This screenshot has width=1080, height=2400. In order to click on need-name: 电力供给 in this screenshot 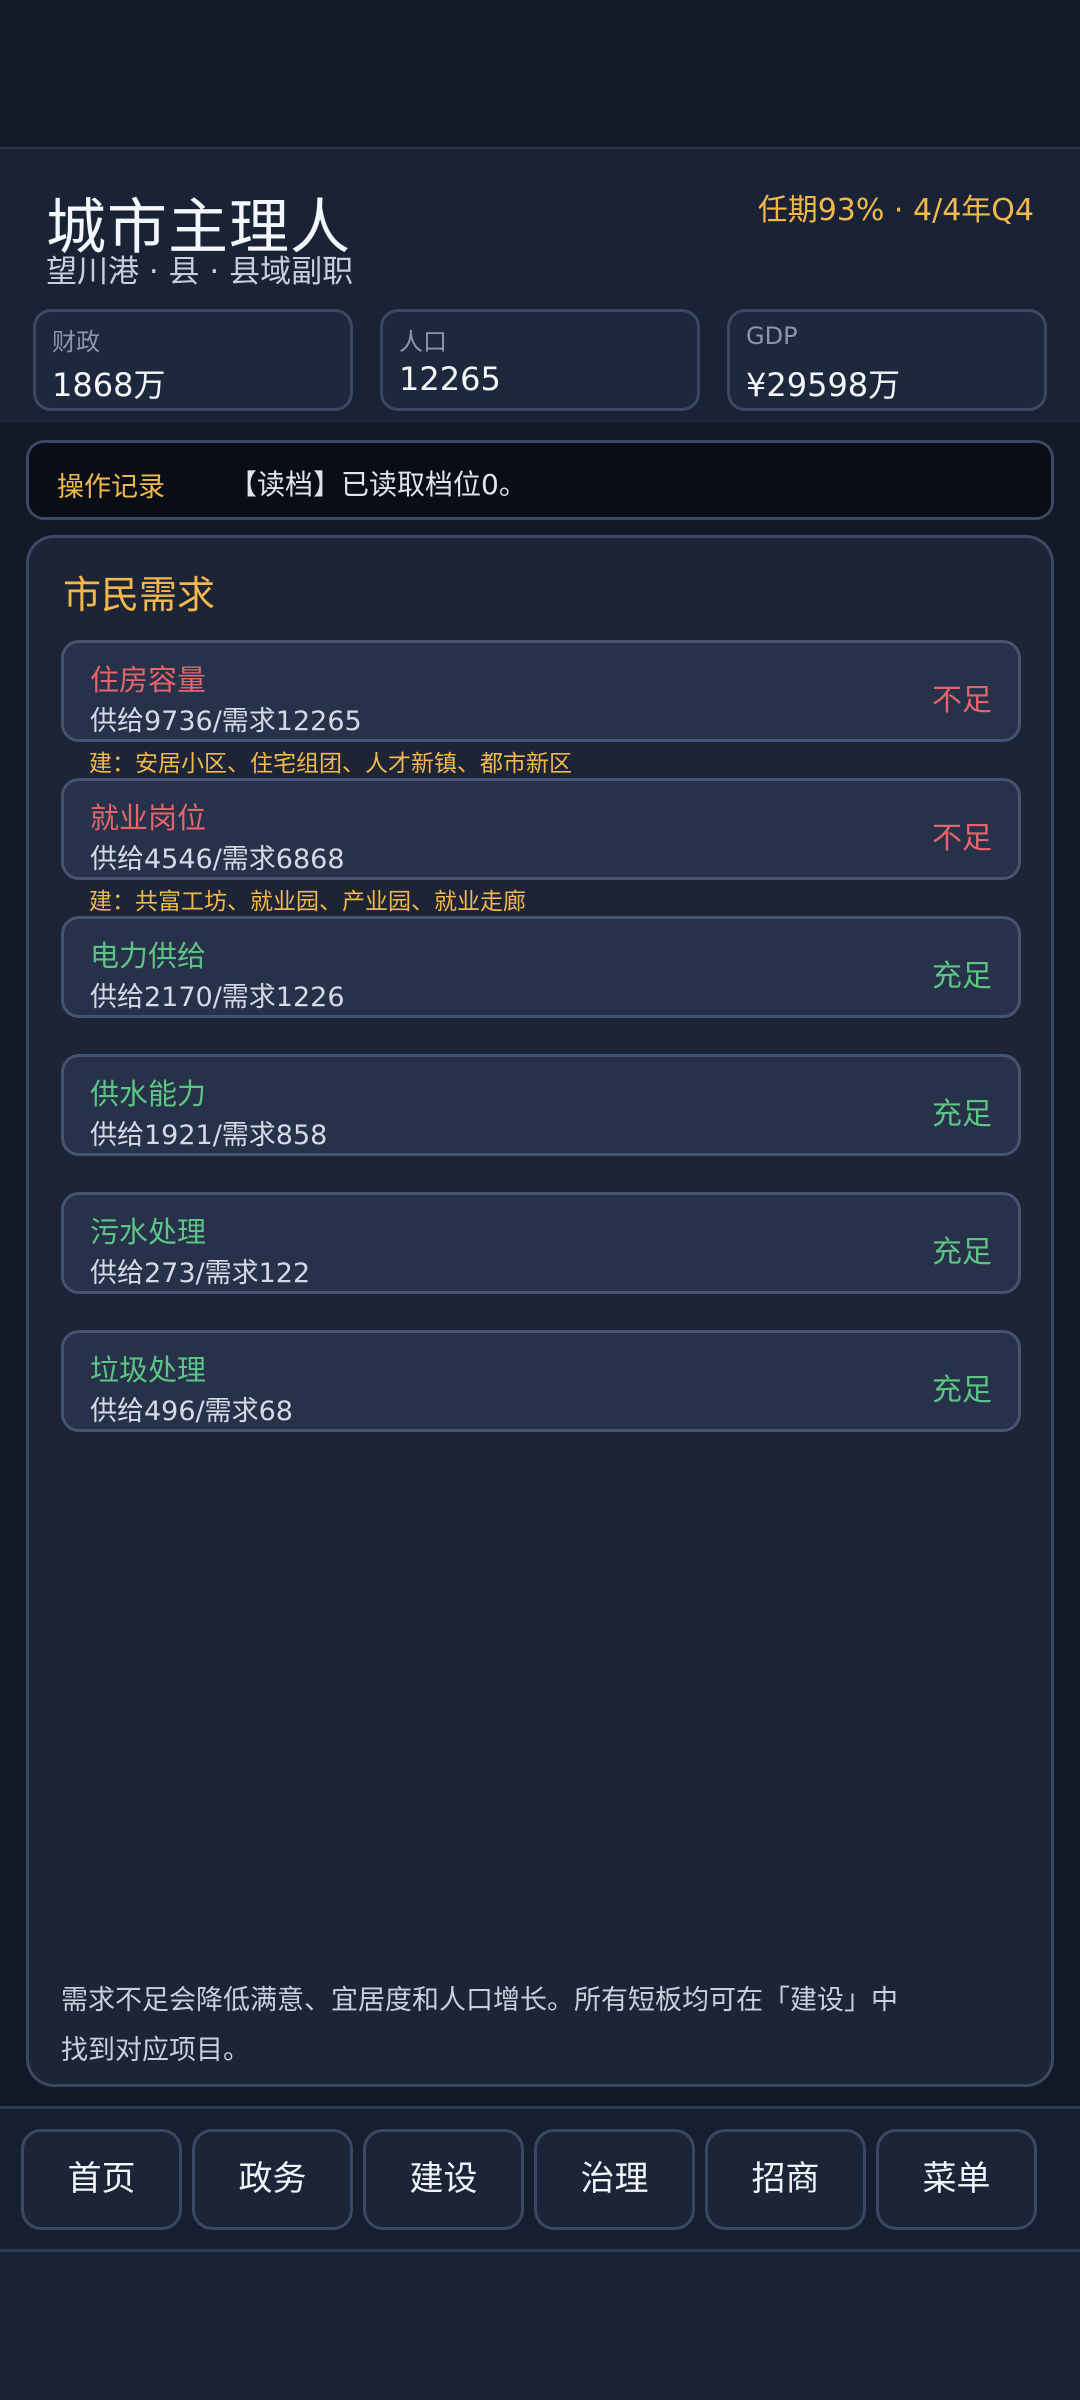, I will do `click(148, 956)`.